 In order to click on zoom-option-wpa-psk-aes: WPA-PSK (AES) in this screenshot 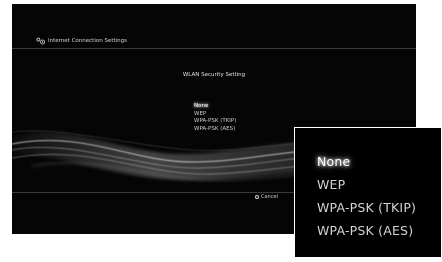, I will do `click(366, 230)`.